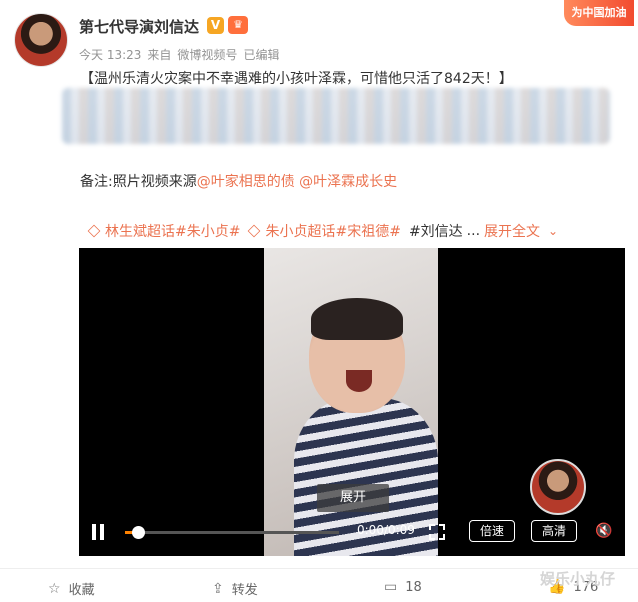 The height and width of the screenshot is (602, 638). Describe the element at coordinates (207, 55) in the screenshot. I see `post-source: 微博视频号` at that location.